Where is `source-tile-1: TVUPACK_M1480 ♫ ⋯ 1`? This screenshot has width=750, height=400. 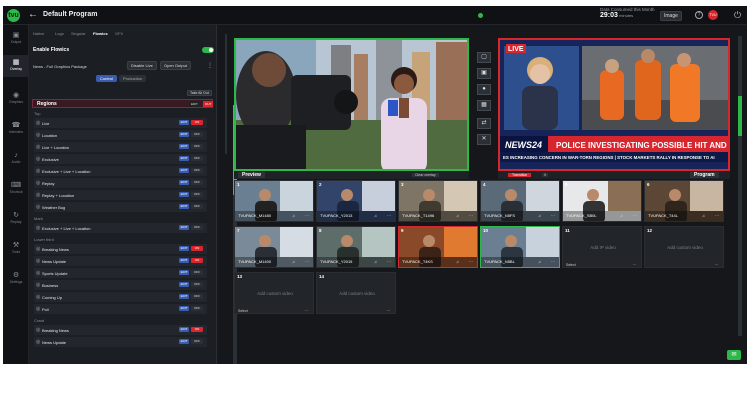 source-tile-1: TVUPACK_M1480 ♫ ⋯ 1 is located at coordinates (274, 201).